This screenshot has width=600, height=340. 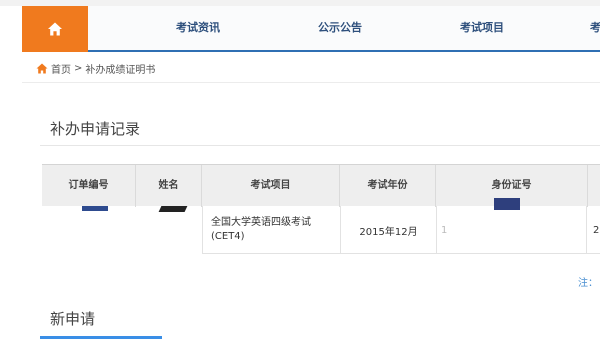 What do you see at coordinates (42, 68) in the screenshot?
I see `home-small-icon` at bounding box center [42, 68].